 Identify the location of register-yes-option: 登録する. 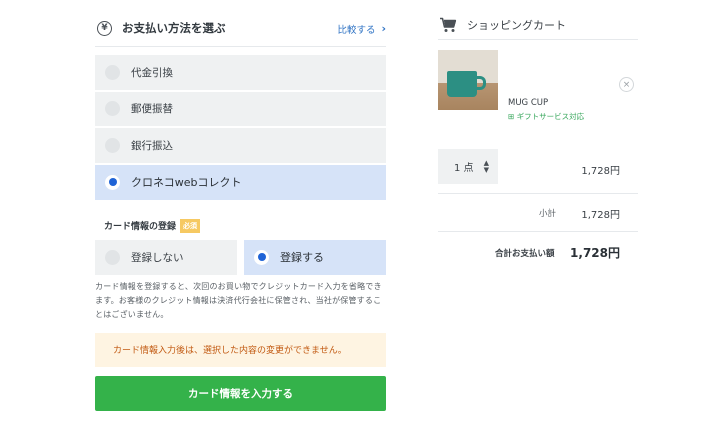
(315, 257).